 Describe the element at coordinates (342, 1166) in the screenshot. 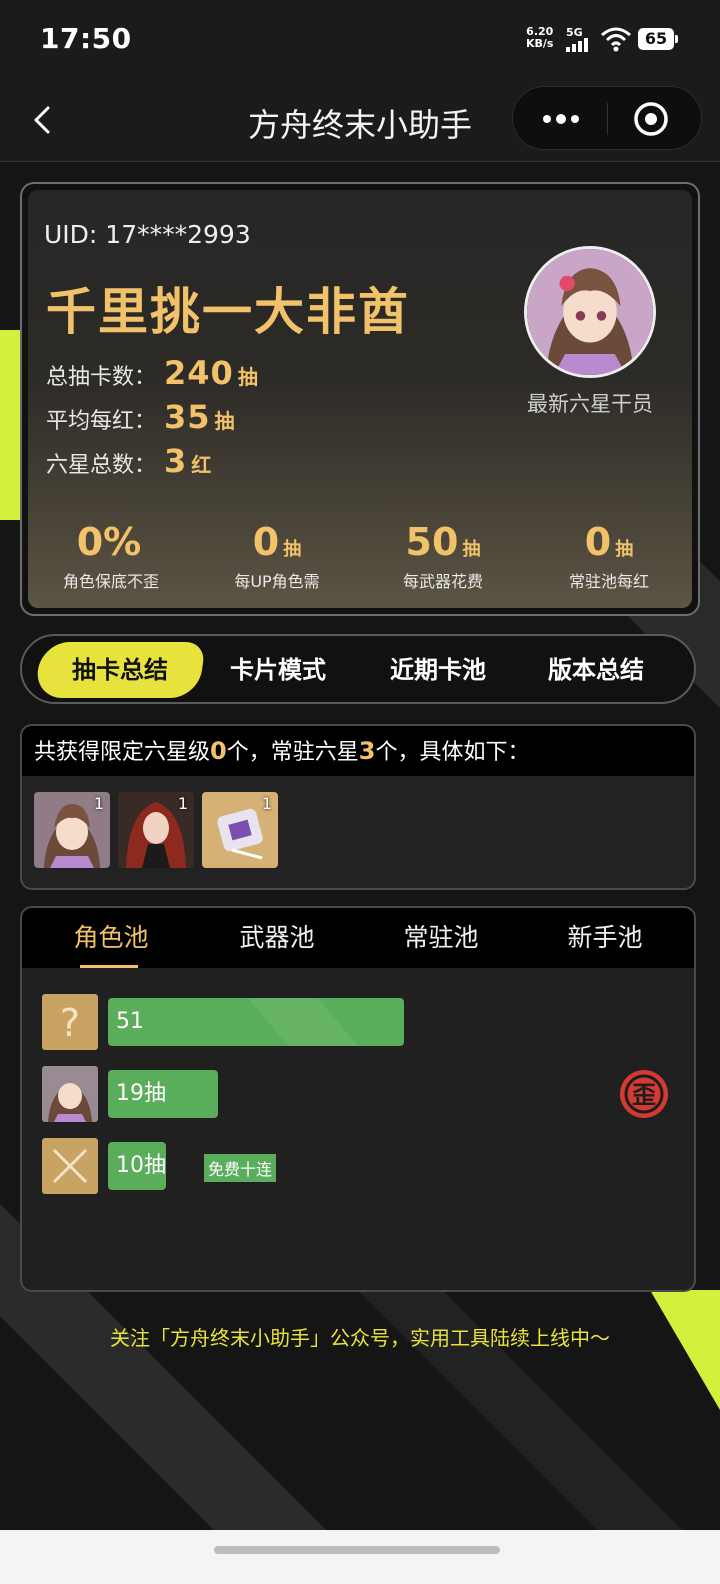

I see `pull-row: 10抽 免费十连` at that location.